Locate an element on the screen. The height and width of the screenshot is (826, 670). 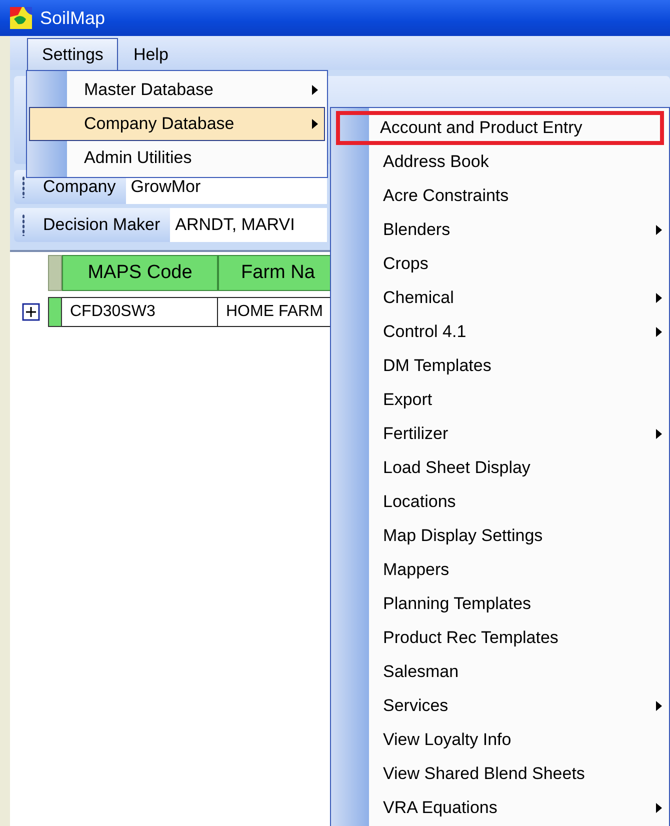
menu-item: Planning Templates is located at coordinates (500, 604).